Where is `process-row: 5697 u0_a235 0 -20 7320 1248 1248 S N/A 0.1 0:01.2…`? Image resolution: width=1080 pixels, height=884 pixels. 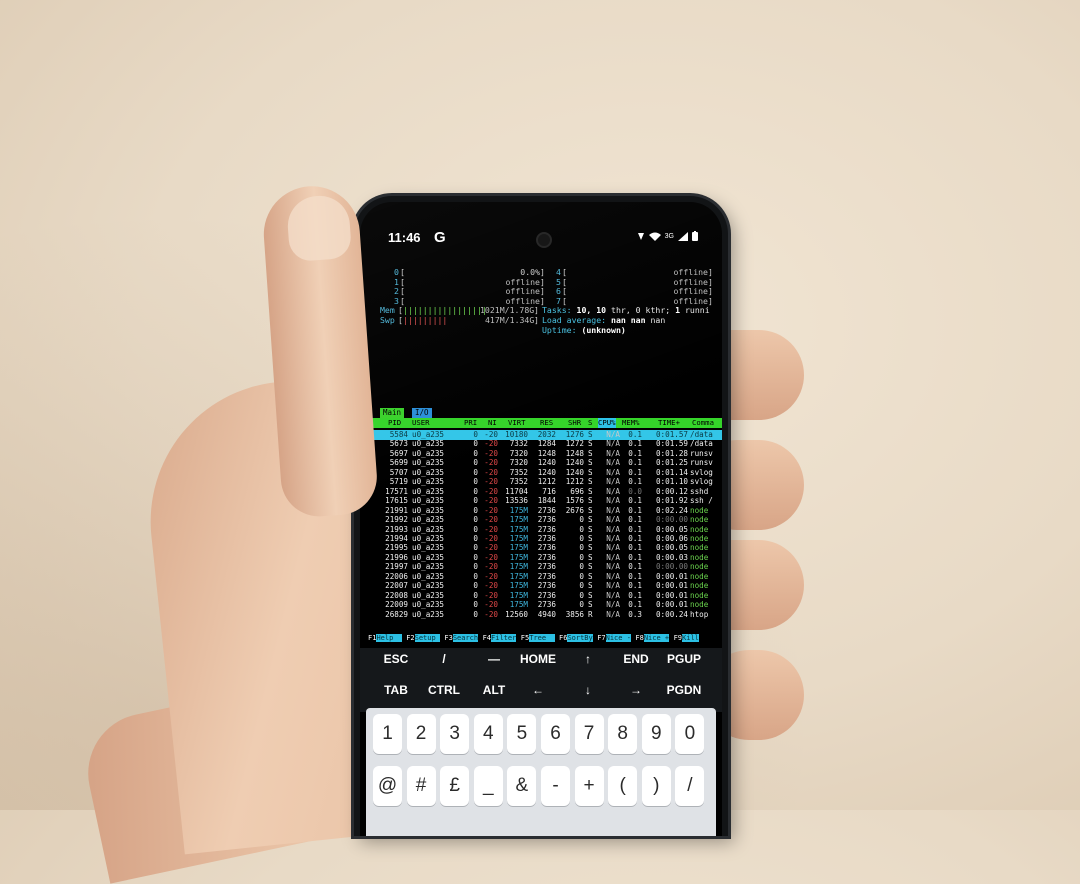
process-row: 5697 u0_a235 0 -20 7320 1248 1248 S N/A 0.1 0:01.2… is located at coordinates (541, 454).